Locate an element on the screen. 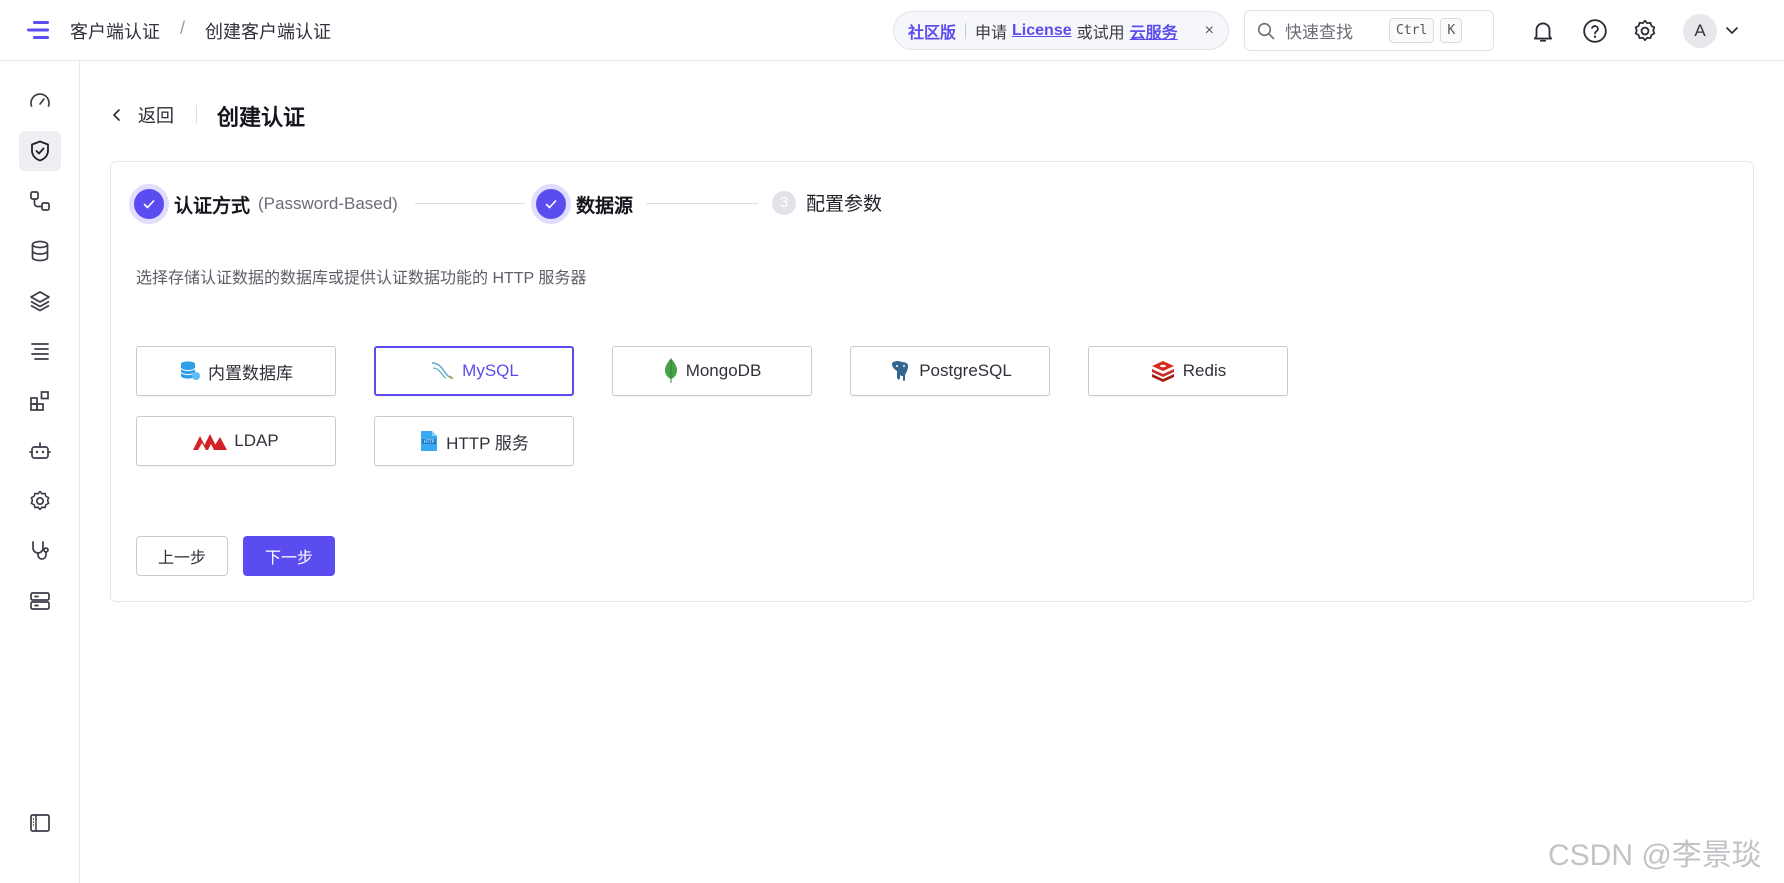  datasource-label: 内置数据库 is located at coordinates (250, 373).